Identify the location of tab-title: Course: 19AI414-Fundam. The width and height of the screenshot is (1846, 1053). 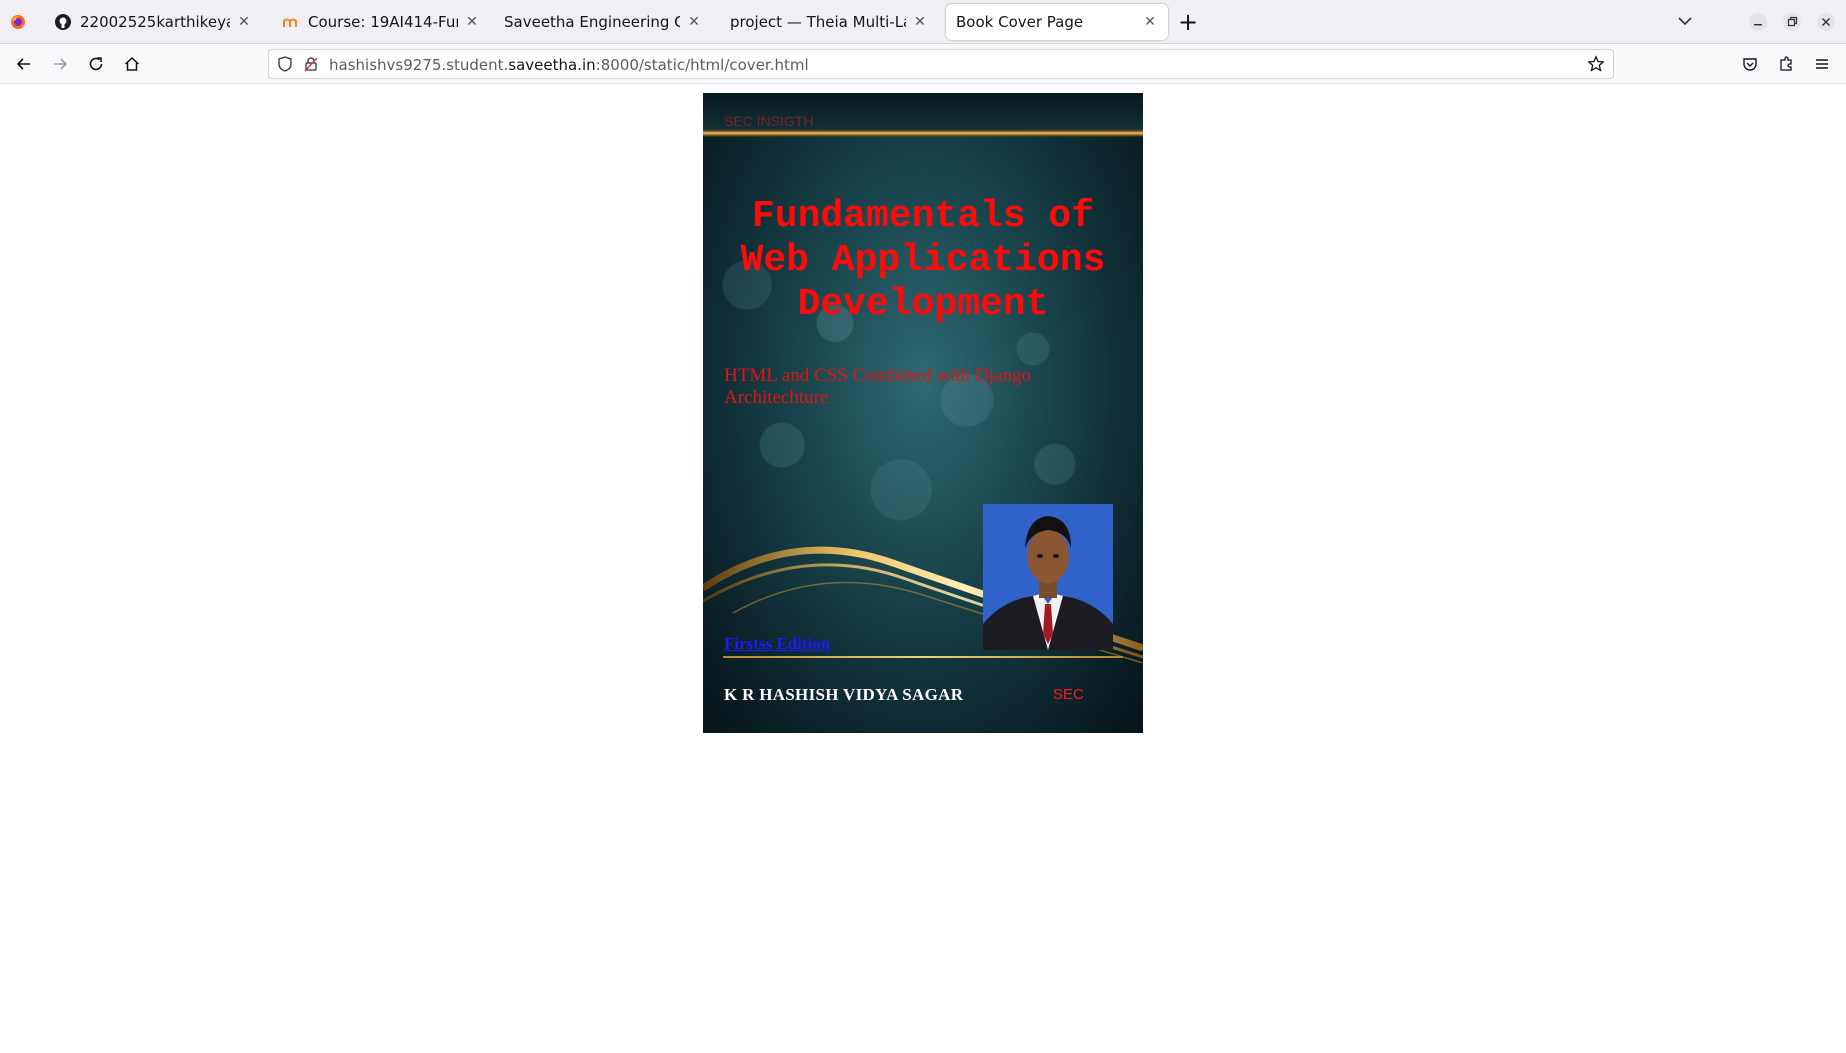
(383, 22).